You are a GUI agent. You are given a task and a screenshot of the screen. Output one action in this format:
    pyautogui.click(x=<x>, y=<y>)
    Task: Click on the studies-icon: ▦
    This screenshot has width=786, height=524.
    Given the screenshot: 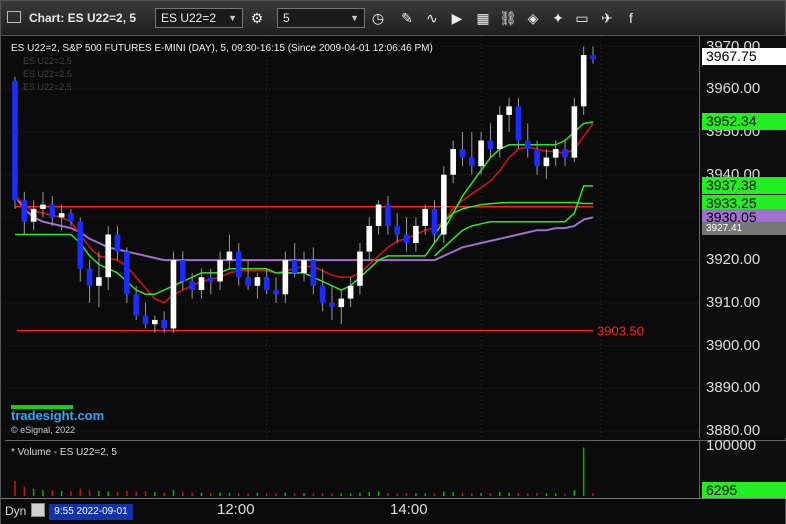 What is the action you would take?
    pyautogui.click(x=483, y=18)
    